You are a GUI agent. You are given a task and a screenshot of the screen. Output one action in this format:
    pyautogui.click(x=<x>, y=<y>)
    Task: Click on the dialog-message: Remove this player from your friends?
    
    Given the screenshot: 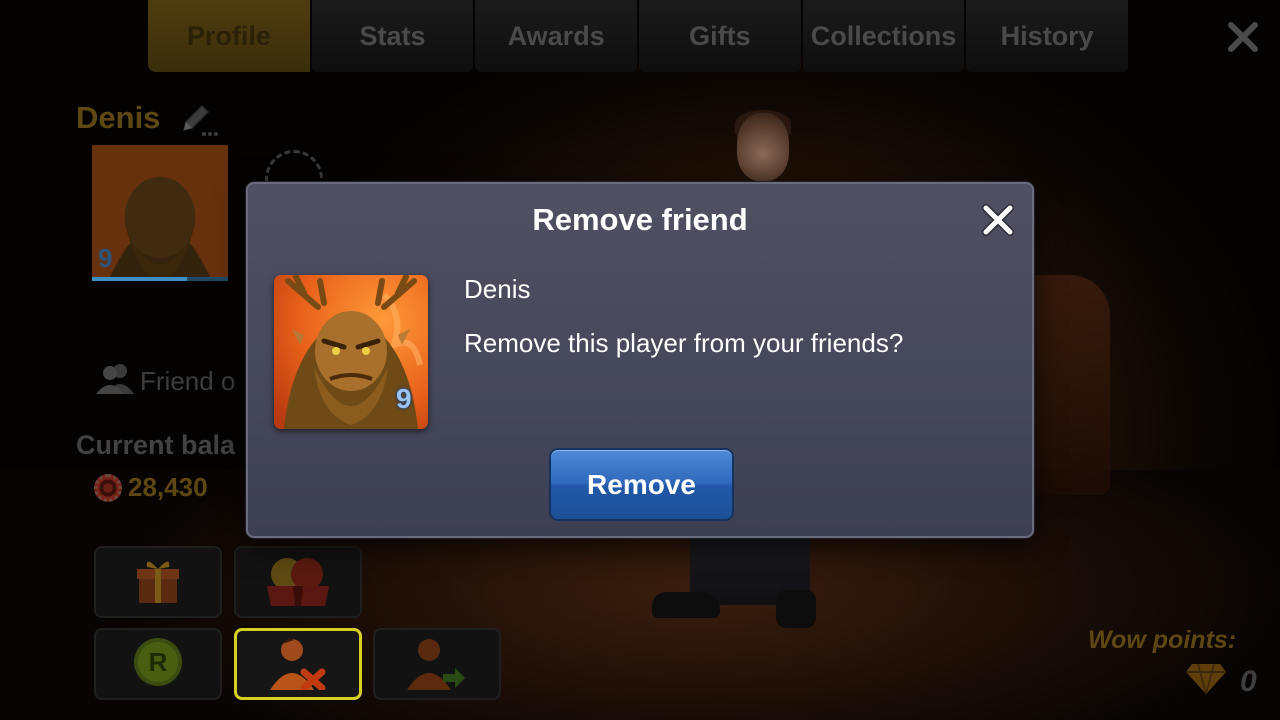 What is the action you would take?
    pyautogui.click(x=684, y=343)
    